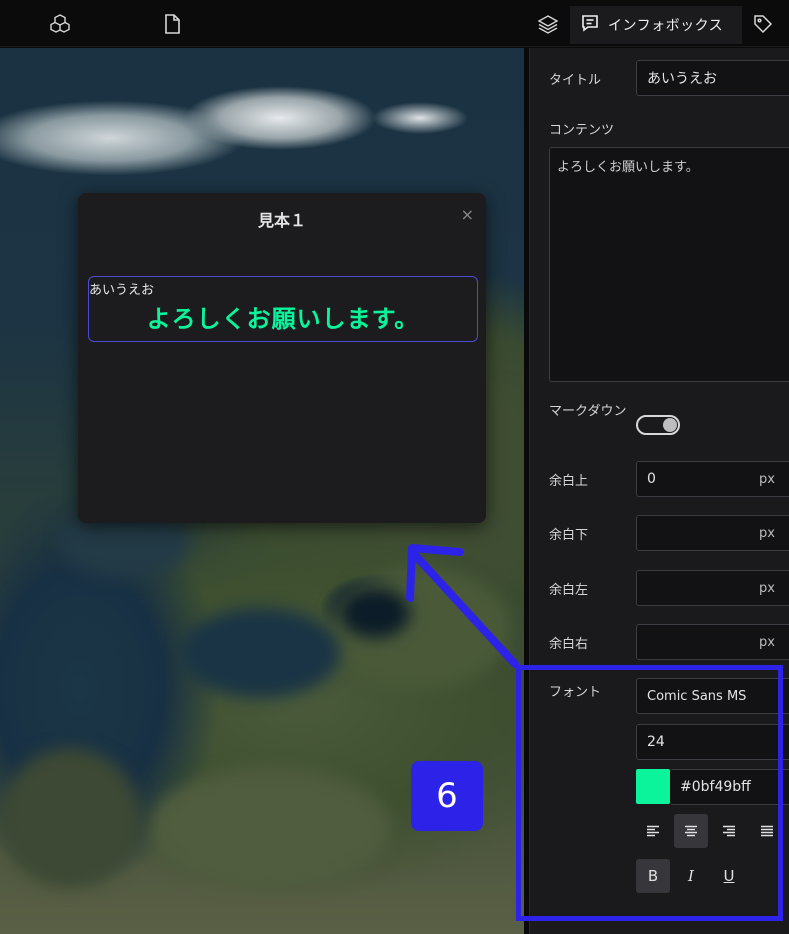 This screenshot has width=789, height=934. I want to click on title-input: あいうえお, so click(712, 78).